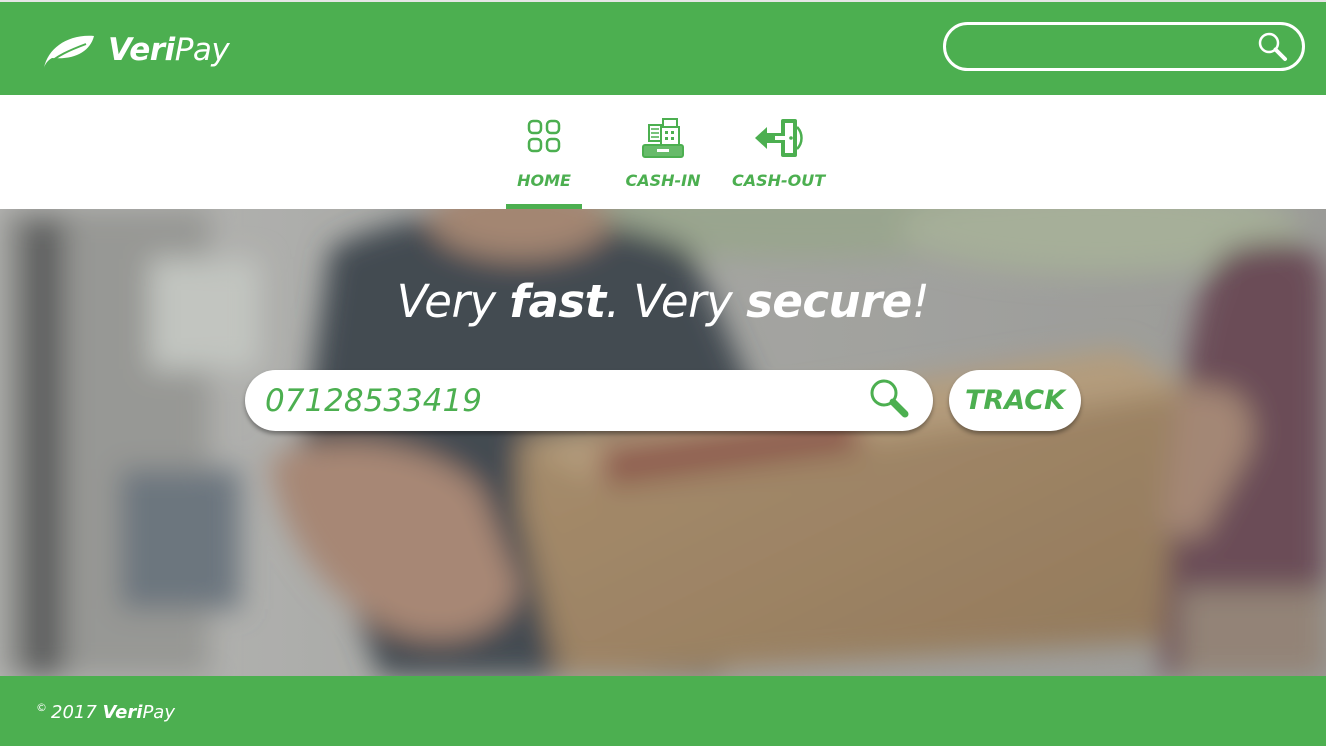 This screenshot has height=746, width=1326. I want to click on brand-logo: VeriPay, so click(134, 50).